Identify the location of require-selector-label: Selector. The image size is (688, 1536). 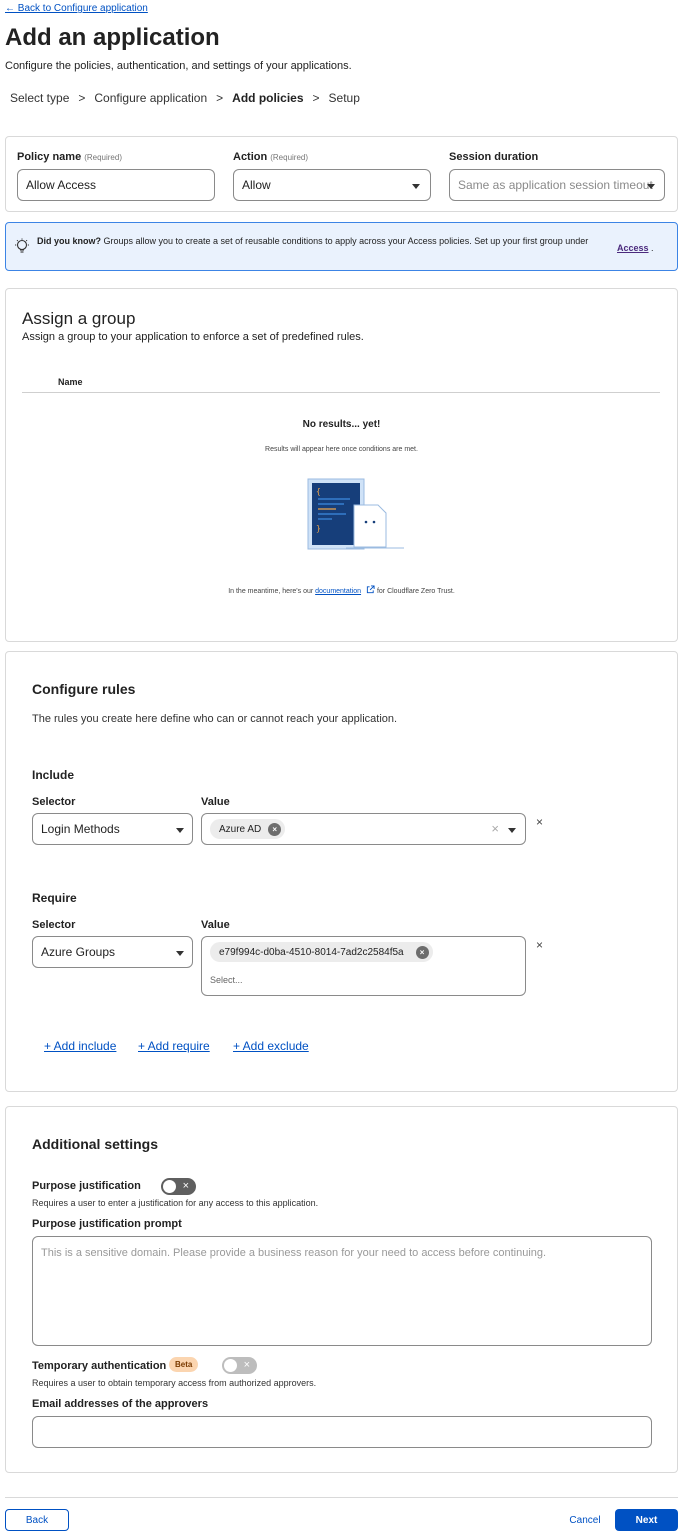
(54, 925).